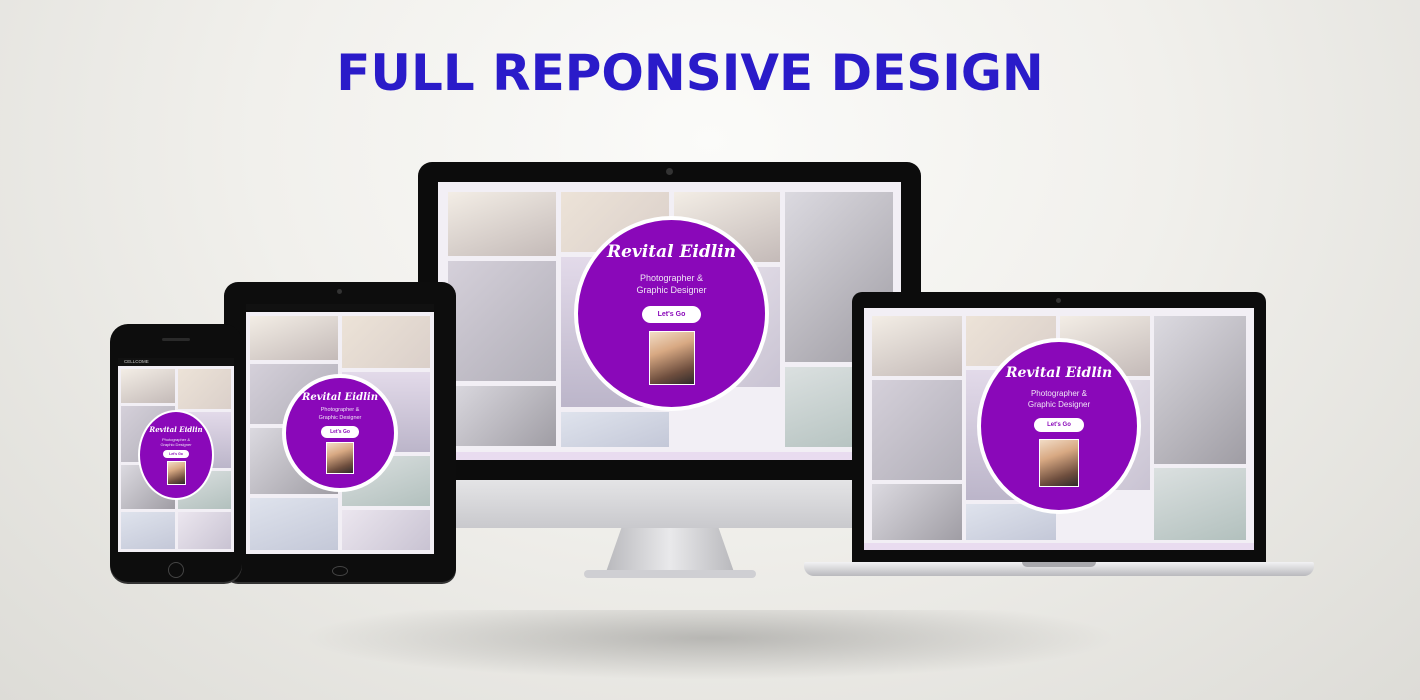 Image resolution: width=1420 pixels, height=700 pixels. I want to click on phone-statusbar: CELLCOME, so click(176, 362).